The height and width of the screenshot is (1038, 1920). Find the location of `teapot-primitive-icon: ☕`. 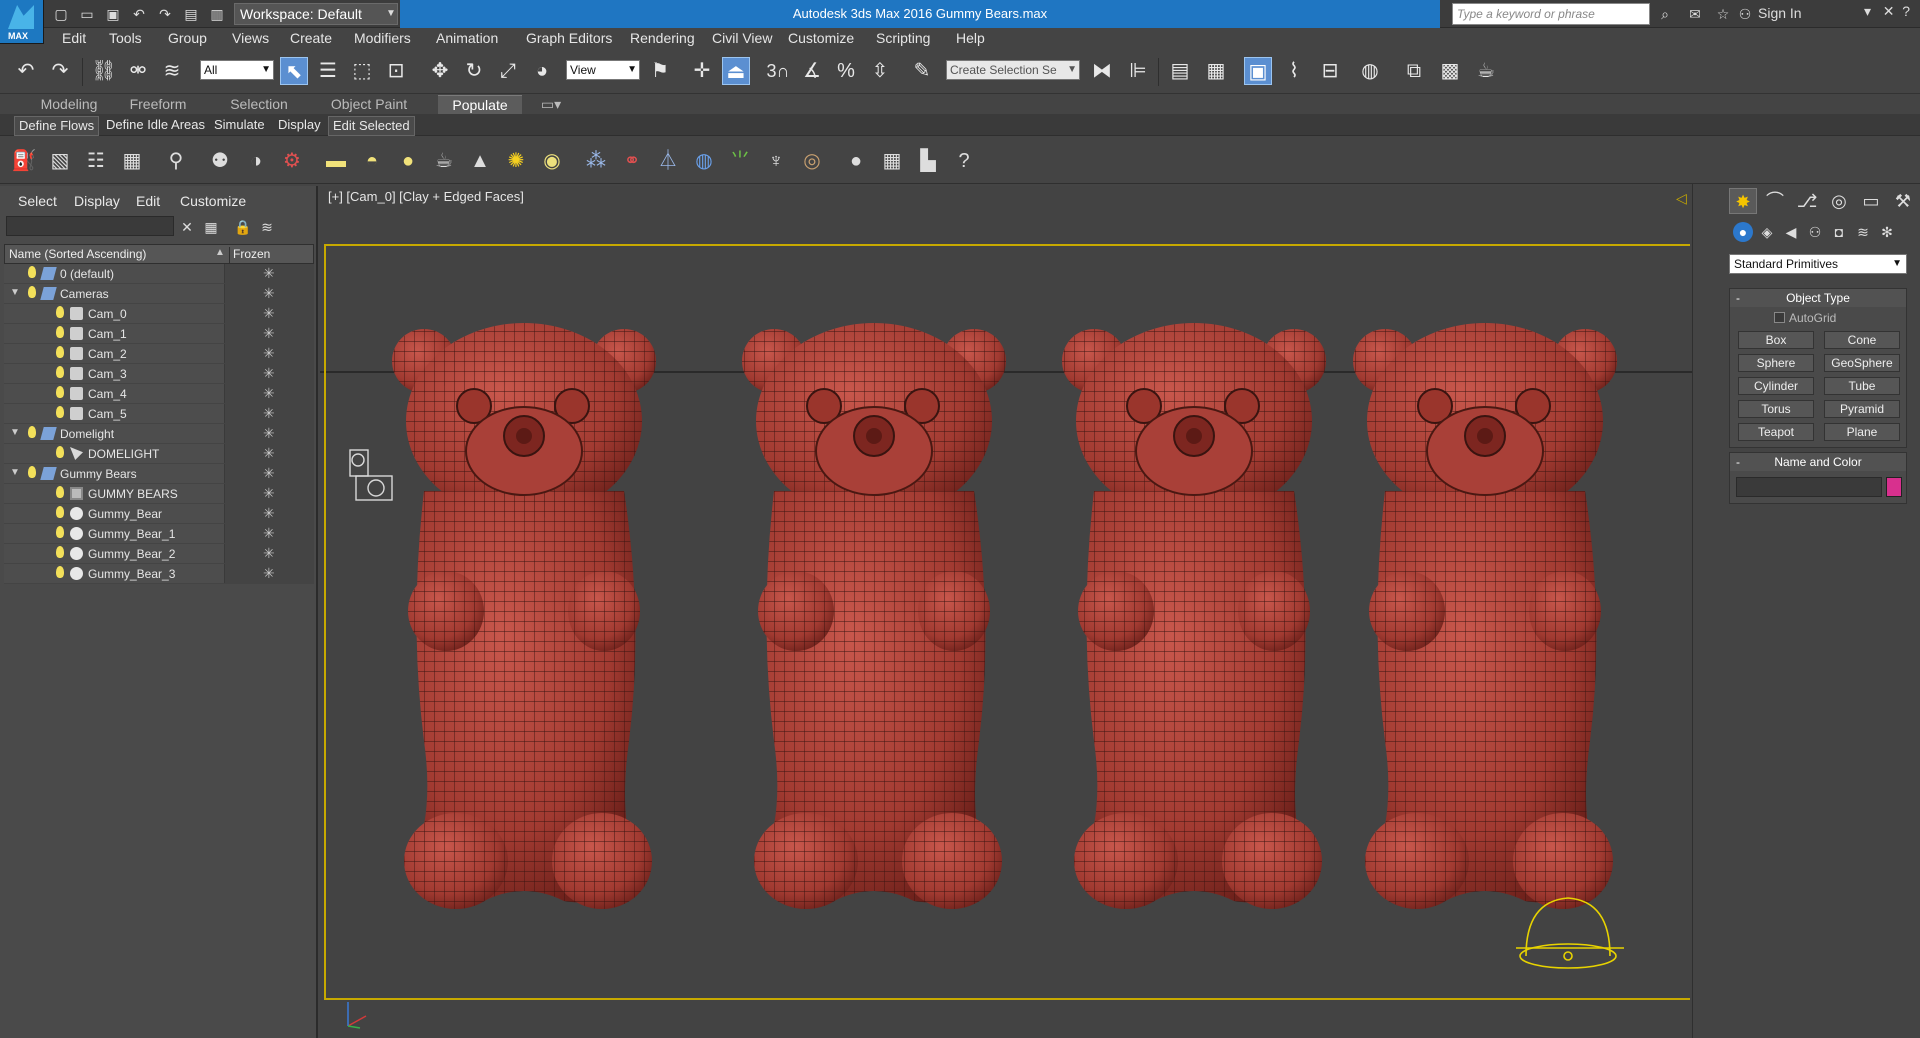

teapot-primitive-icon: ☕ is located at coordinates (444, 161).